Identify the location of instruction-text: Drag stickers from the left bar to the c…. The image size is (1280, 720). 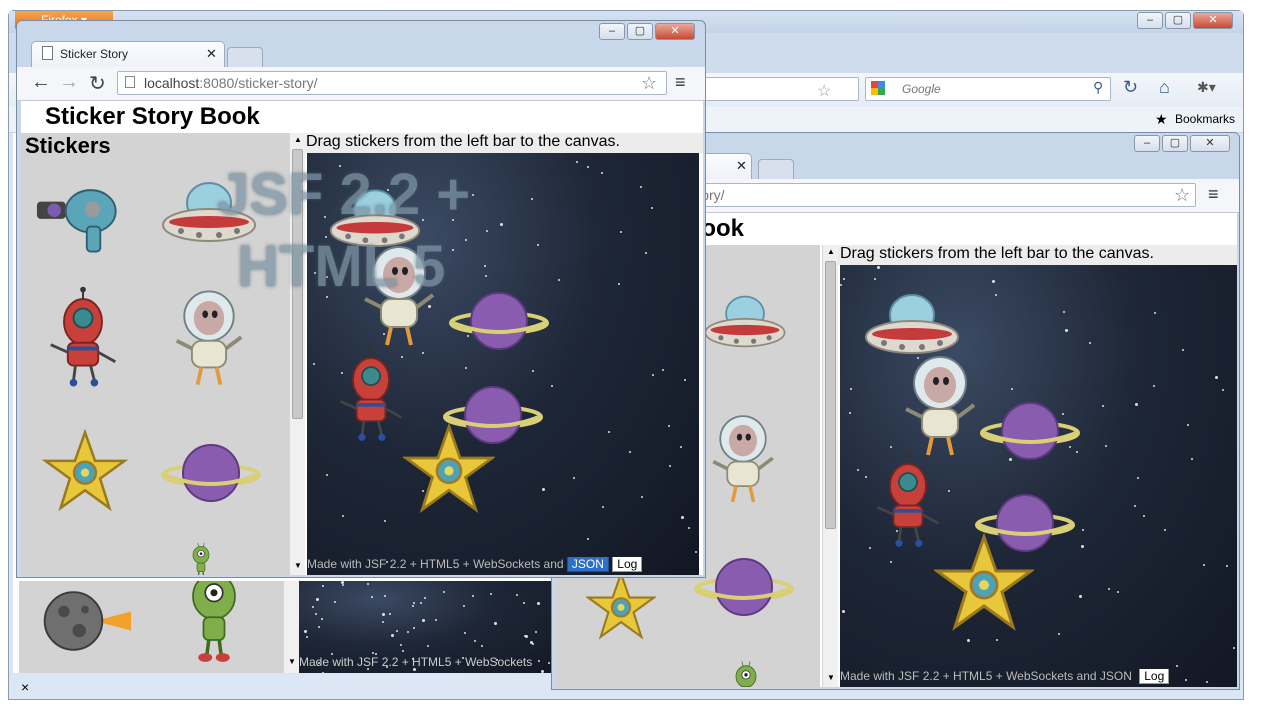
(1037, 255).